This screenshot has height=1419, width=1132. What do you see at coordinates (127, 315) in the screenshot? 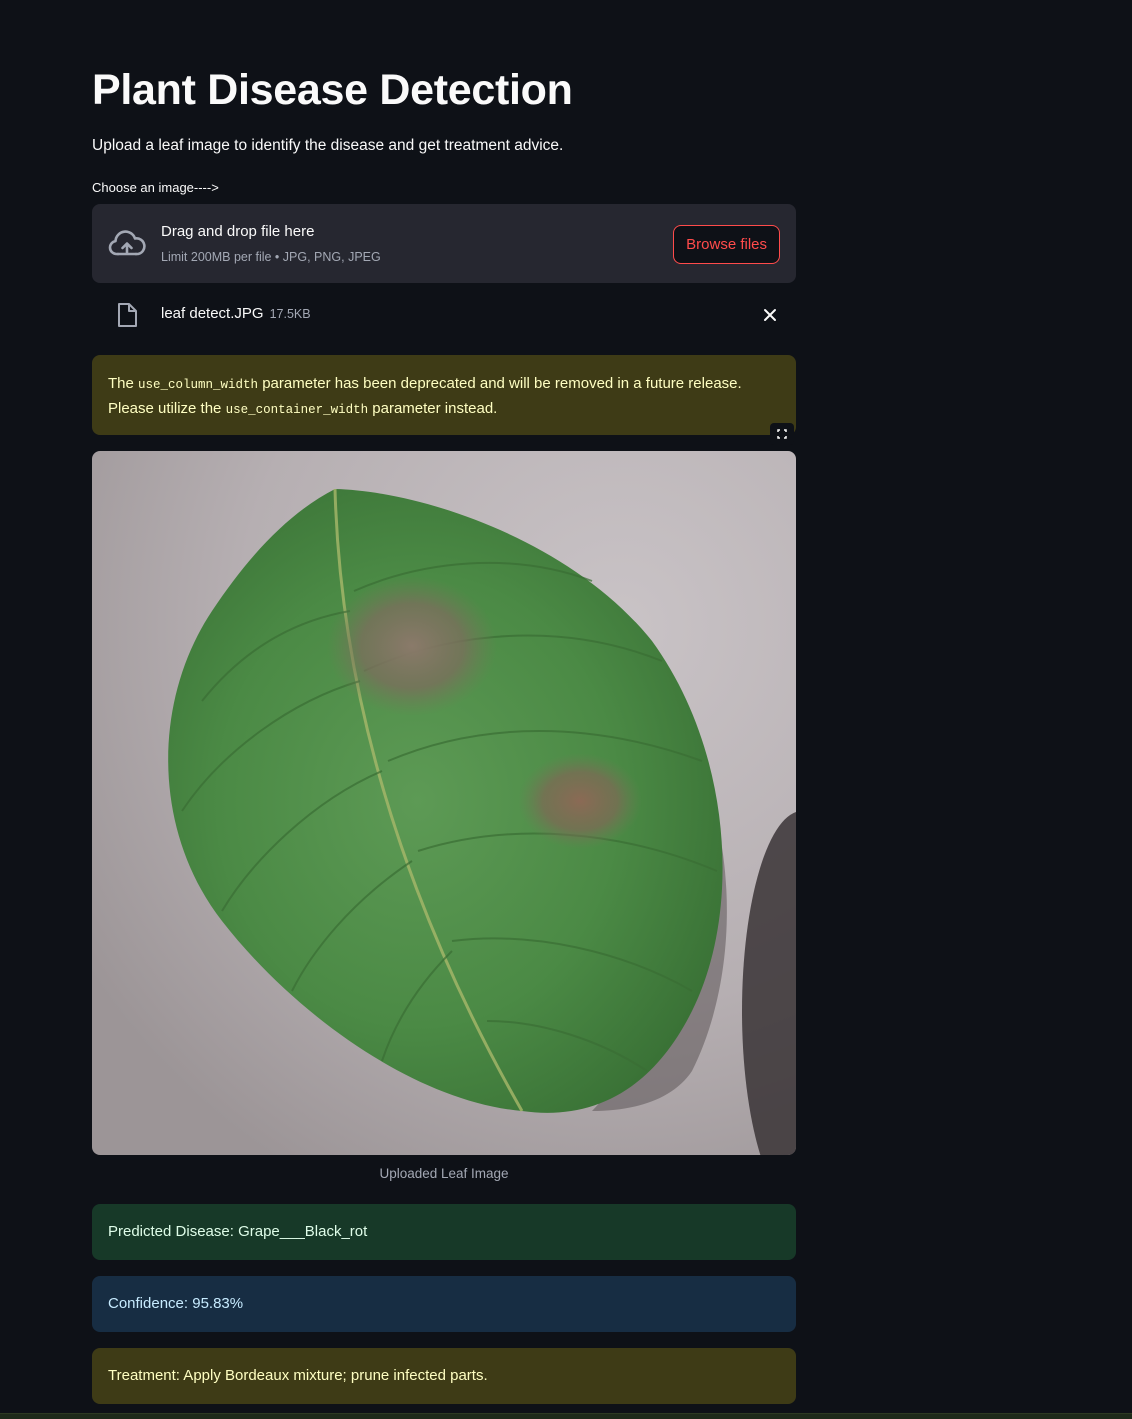
I see `file-icon` at bounding box center [127, 315].